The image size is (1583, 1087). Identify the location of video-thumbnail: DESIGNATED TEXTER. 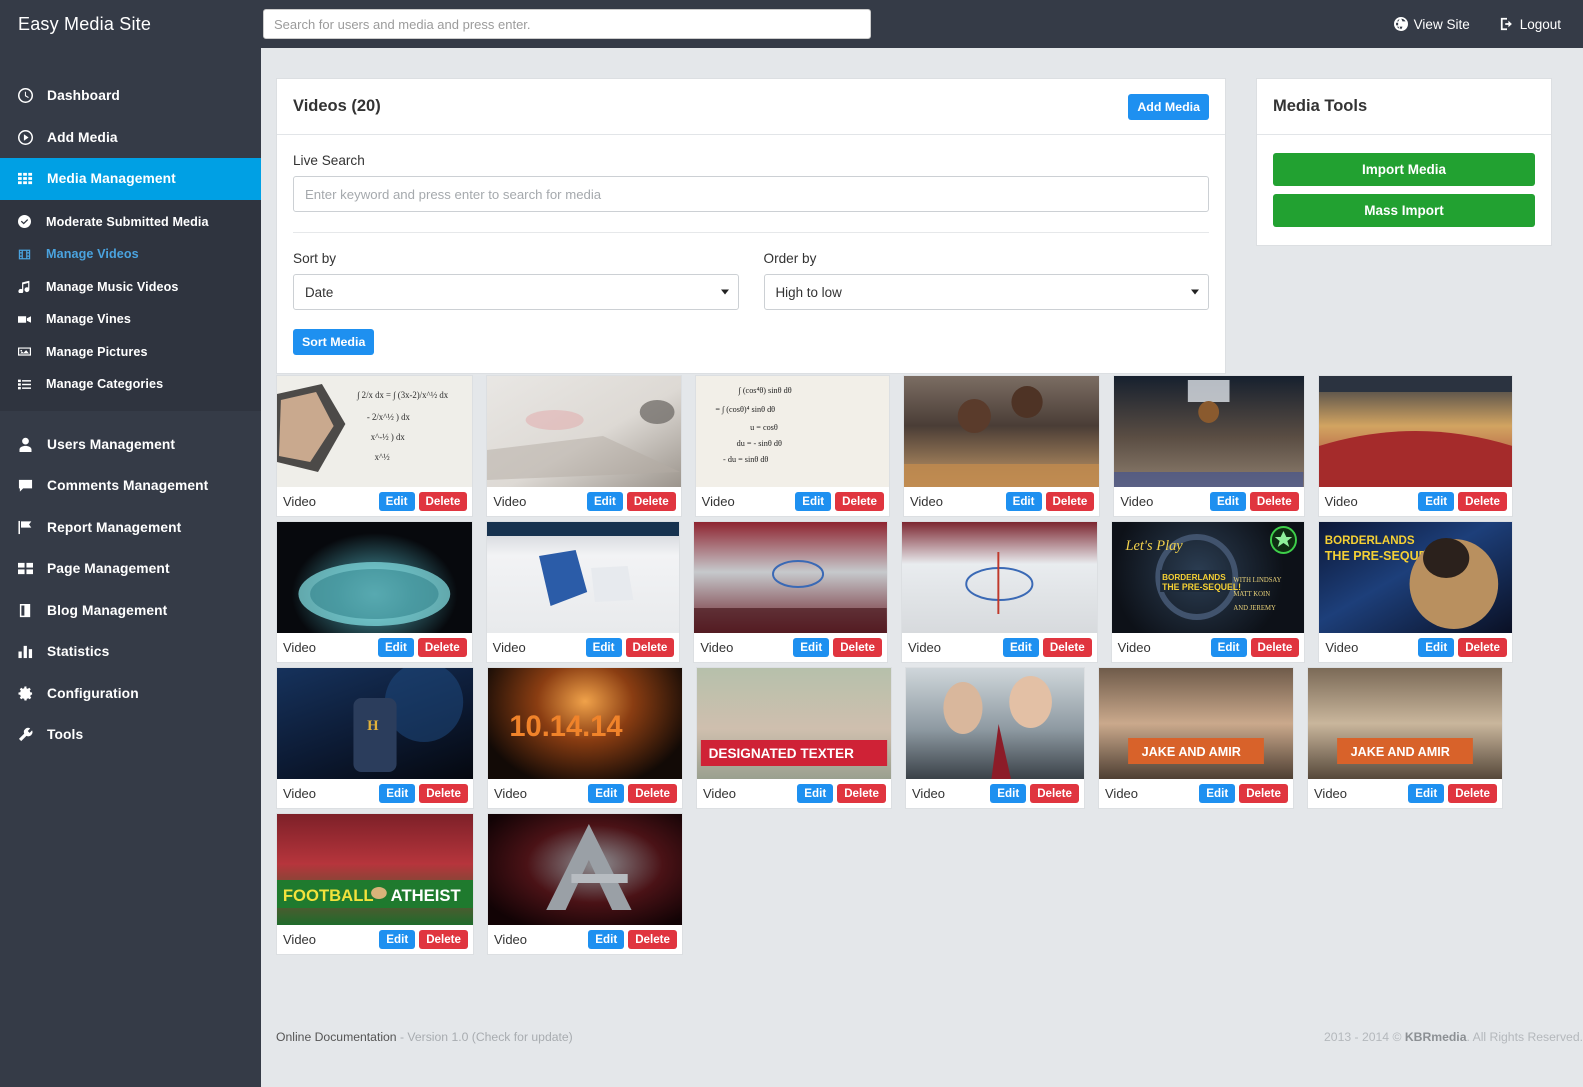
(794, 723).